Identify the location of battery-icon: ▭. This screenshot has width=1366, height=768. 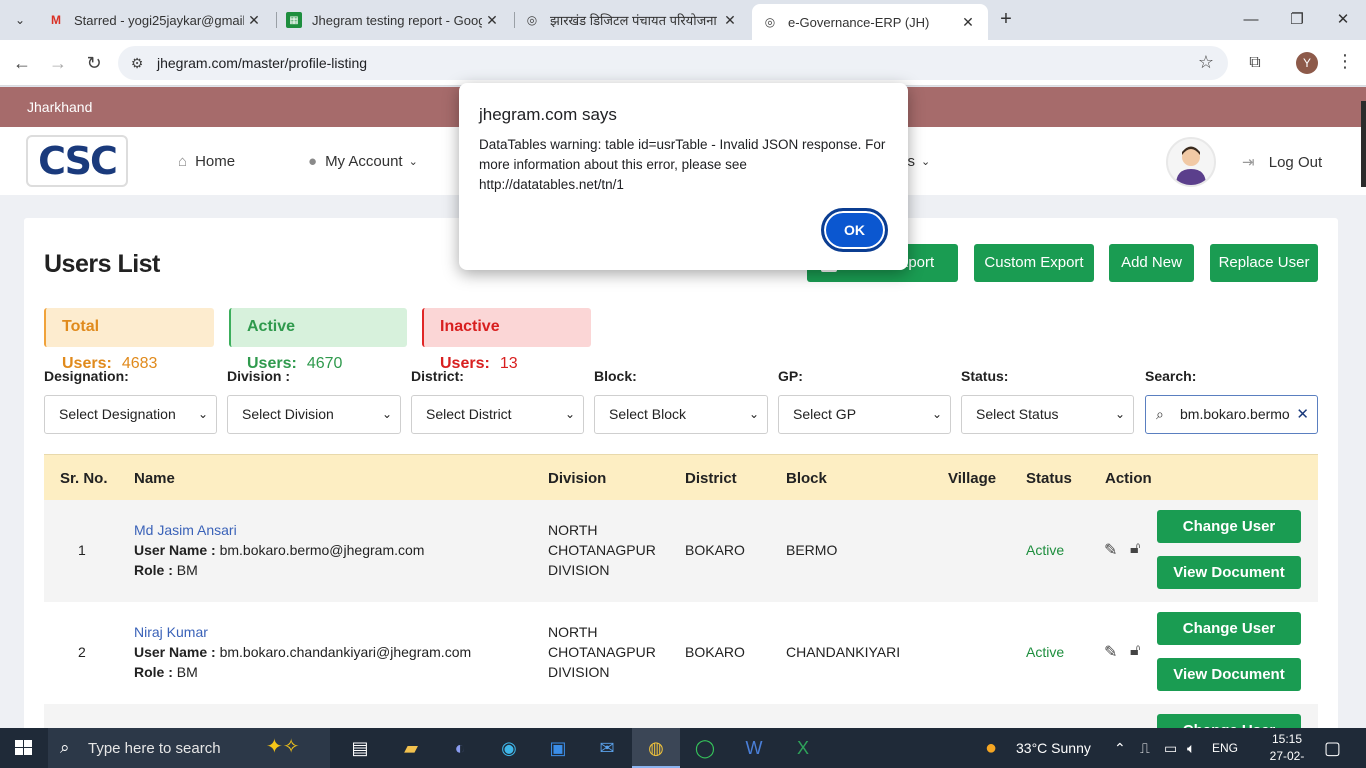
(1170, 748).